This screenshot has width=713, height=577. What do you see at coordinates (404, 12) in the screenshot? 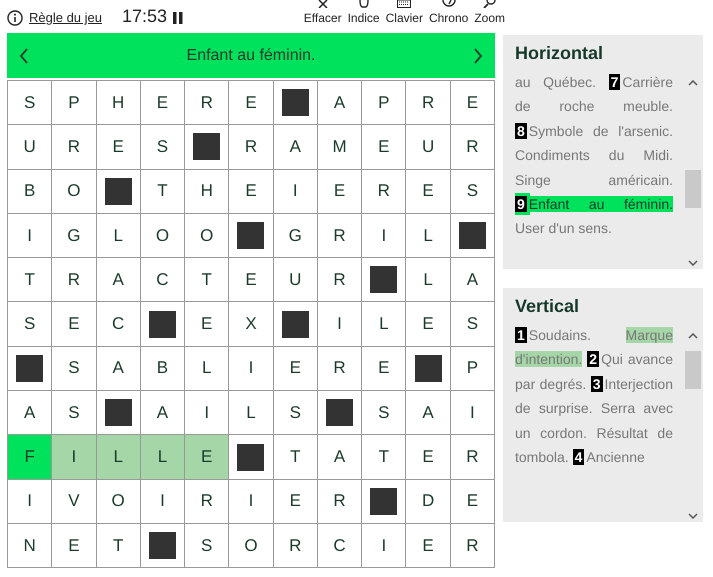
I see `toolbar-button: Clavier` at bounding box center [404, 12].